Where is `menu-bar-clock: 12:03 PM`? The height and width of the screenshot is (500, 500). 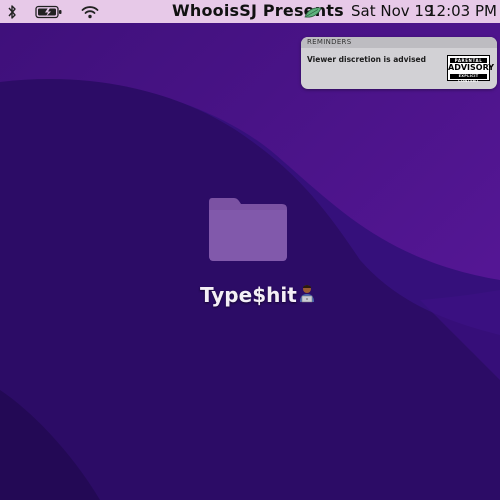 menu-bar-clock: 12:03 PM is located at coordinates (462, 11).